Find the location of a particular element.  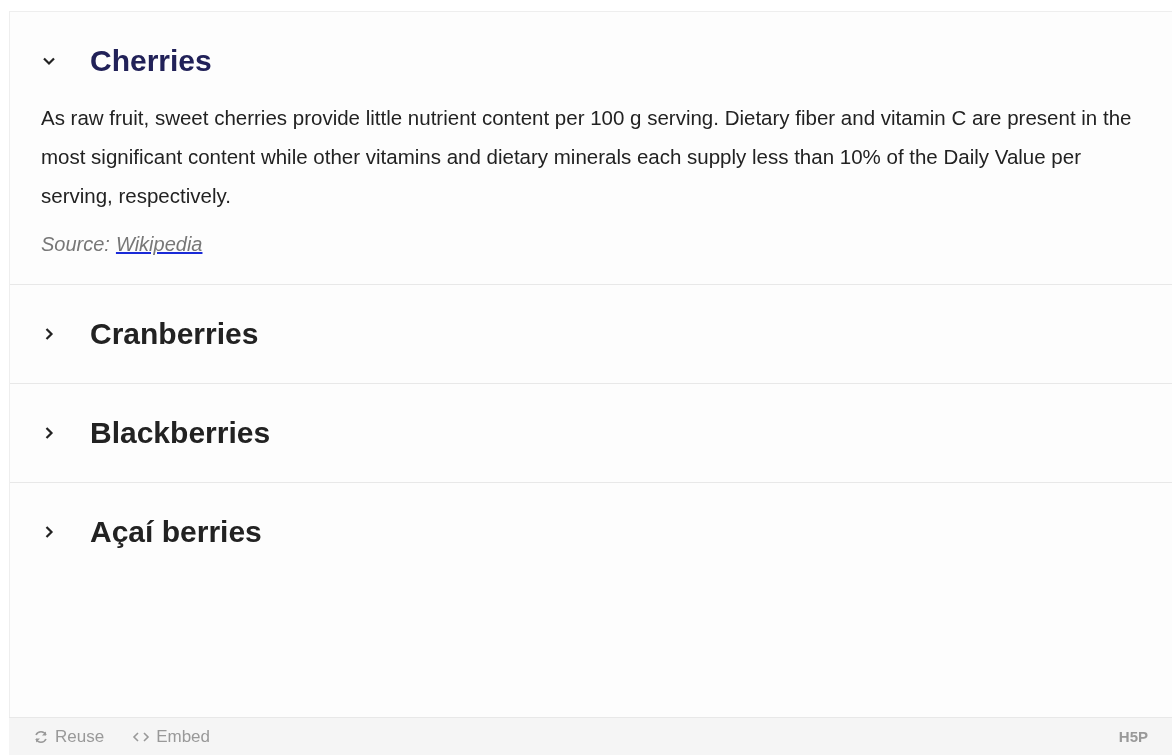

refresh-icon is located at coordinates (41, 736).